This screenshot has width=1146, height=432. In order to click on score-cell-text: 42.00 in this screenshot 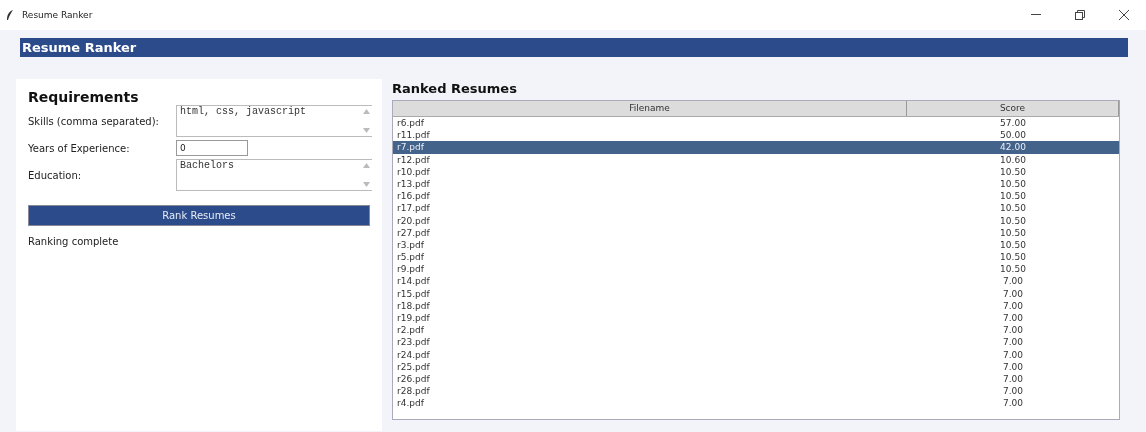, I will do `click(1013, 147)`.